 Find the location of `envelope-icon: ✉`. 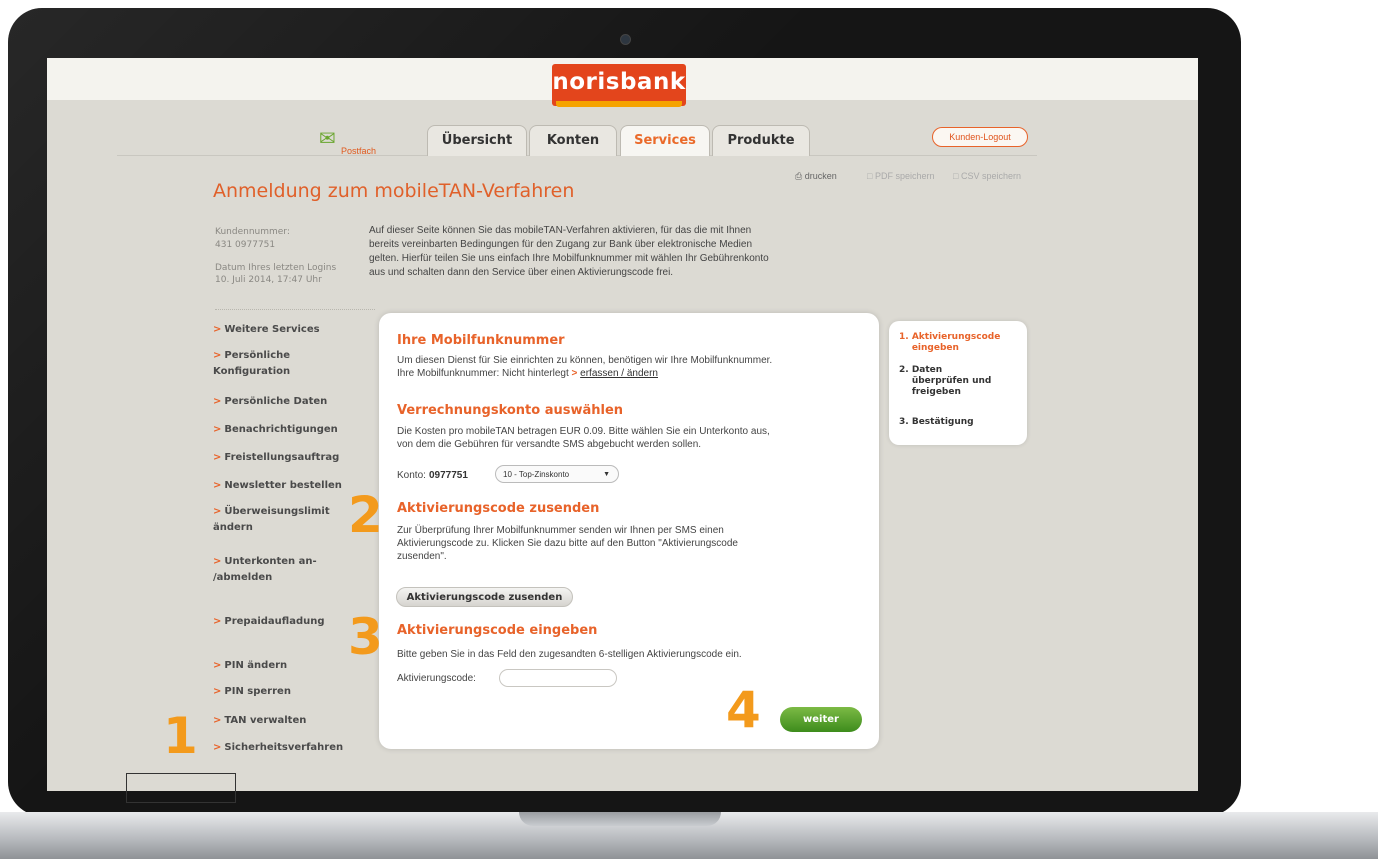

envelope-icon: ✉ is located at coordinates (327, 139).